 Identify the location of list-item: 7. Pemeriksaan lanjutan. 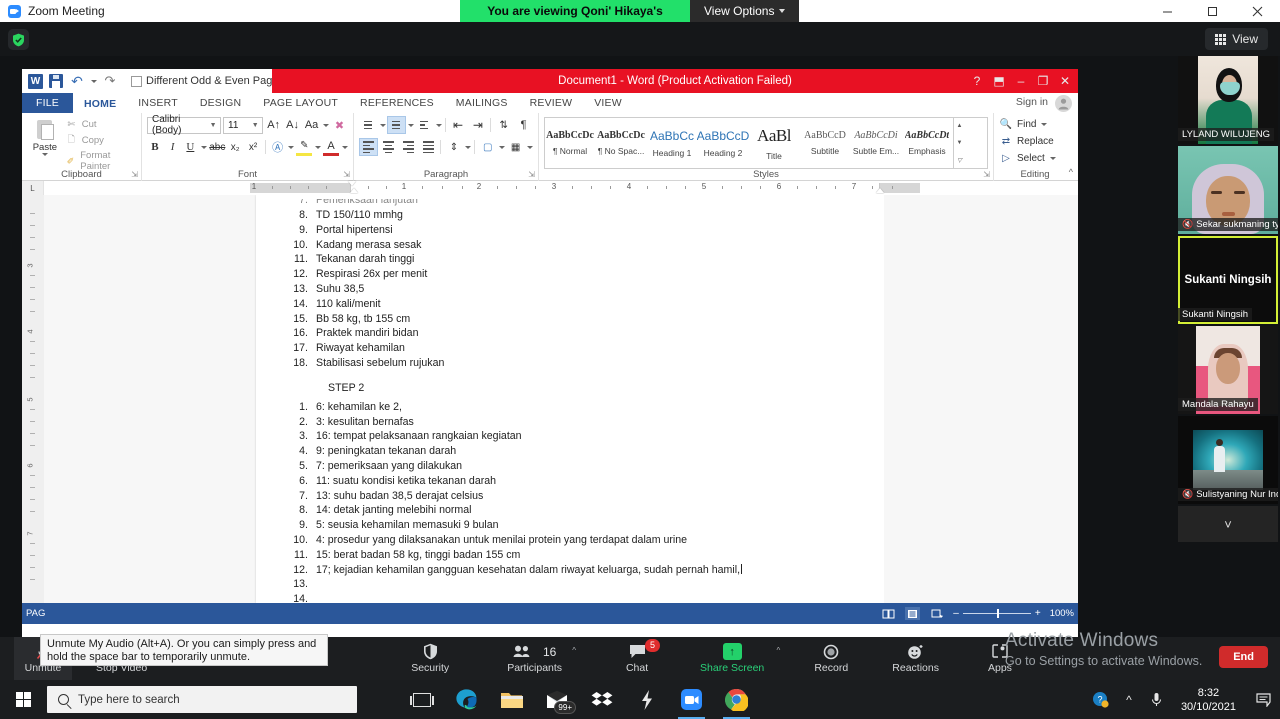
(570, 203).